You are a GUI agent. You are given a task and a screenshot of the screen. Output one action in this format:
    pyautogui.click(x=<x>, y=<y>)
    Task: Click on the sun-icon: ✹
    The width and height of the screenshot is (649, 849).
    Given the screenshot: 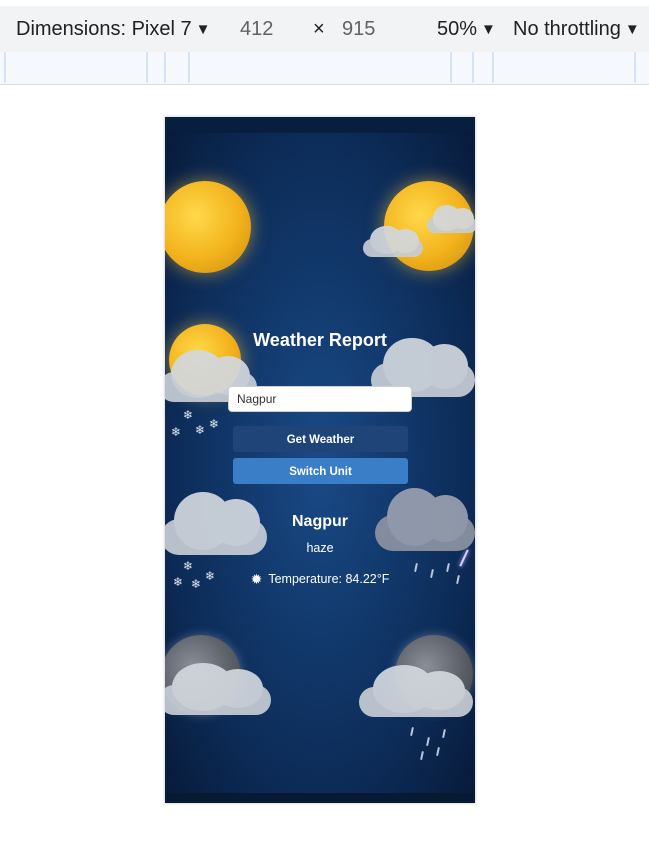 What is the action you would take?
    pyautogui.click(x=256, y=580)
    